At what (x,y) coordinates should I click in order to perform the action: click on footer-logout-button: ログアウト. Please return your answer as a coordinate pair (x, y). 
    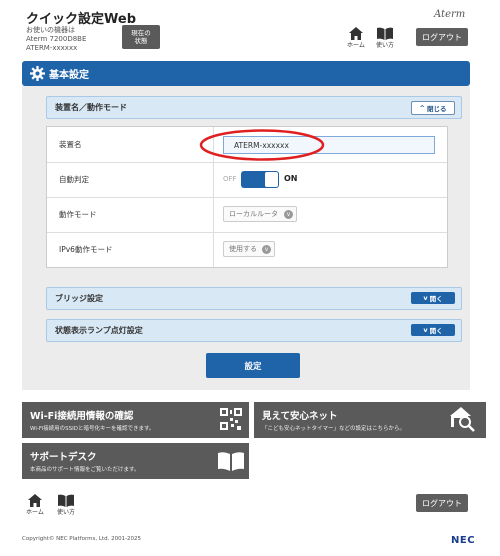
    Looking at the image, I should click on (442, 503).